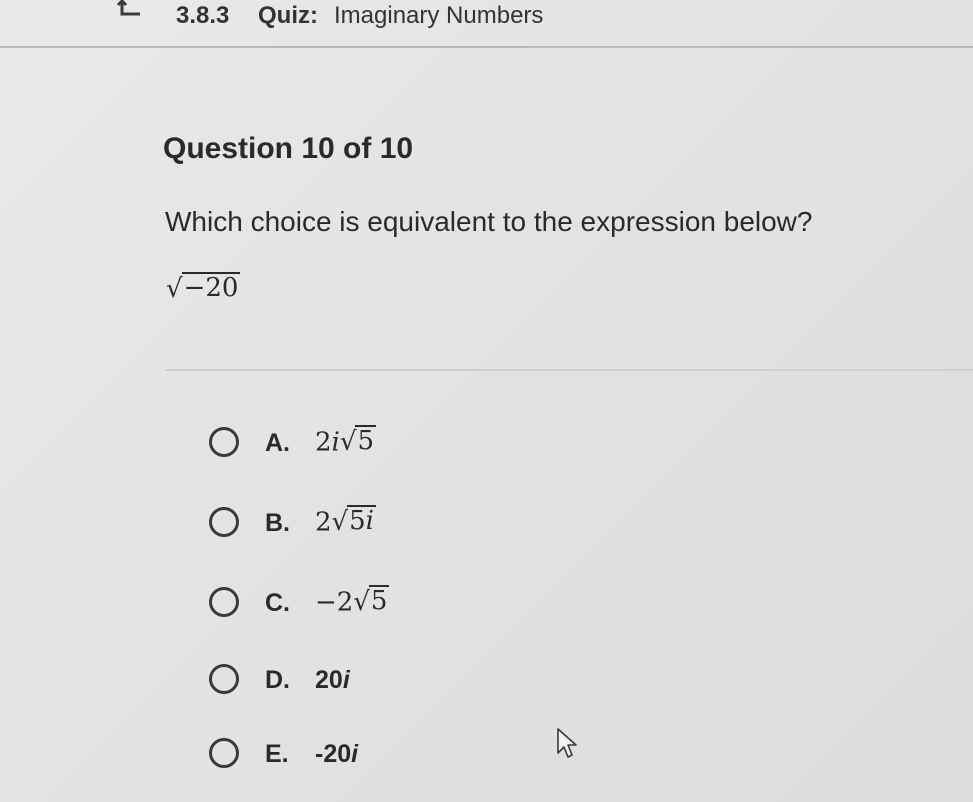 This screenshot has height=802, width=973. I want to click on choice-letter: A., so click(277, 443).